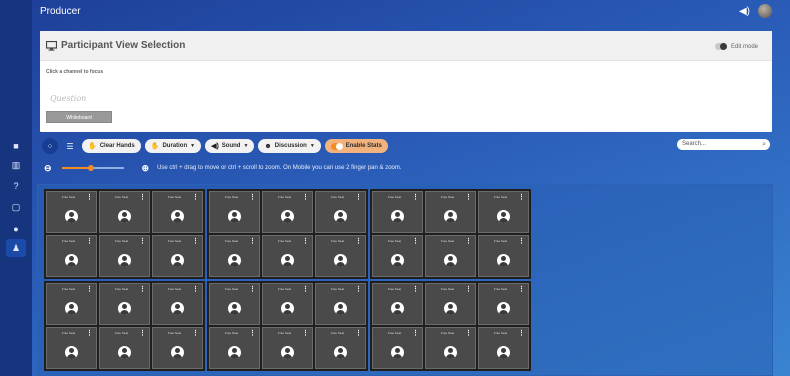 The image size is (790, 376). Describe the element at coordinates (16, 207) in the screenshot. I see `screen-icon: ▢` at that location.